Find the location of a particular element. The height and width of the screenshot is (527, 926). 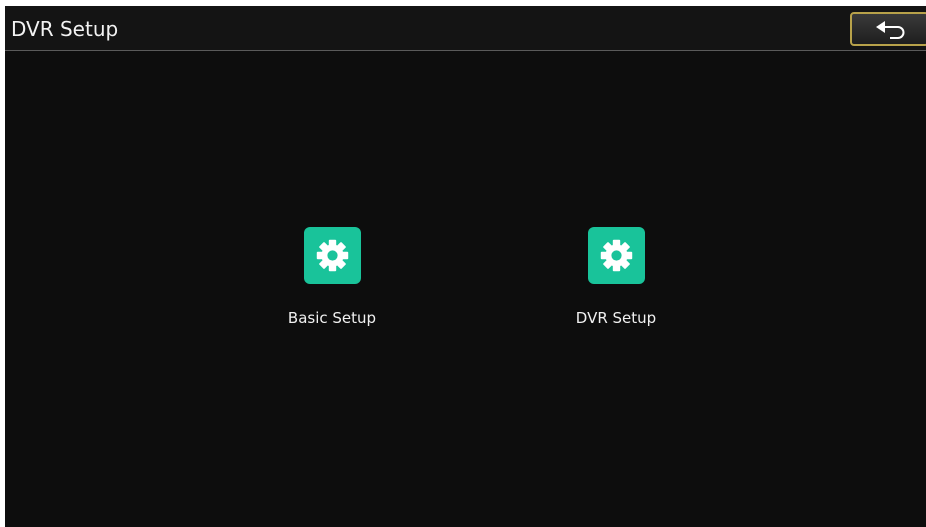

basic-setup-label: Basic Setup is located at coordinates (332, 318).